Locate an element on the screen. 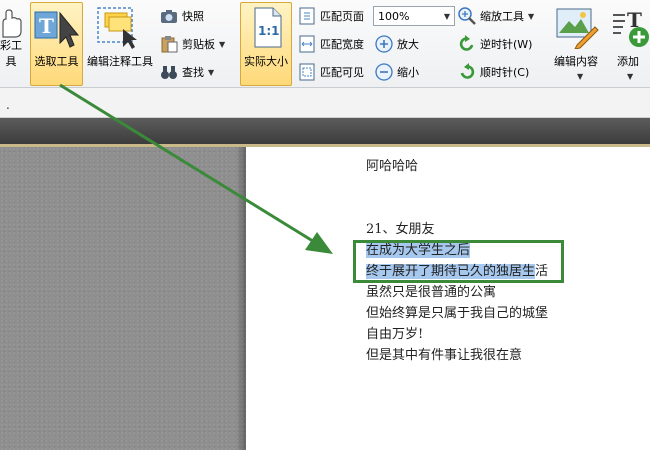  actual-size-icon-text: 1:1 is located at coordinates (269, 31).